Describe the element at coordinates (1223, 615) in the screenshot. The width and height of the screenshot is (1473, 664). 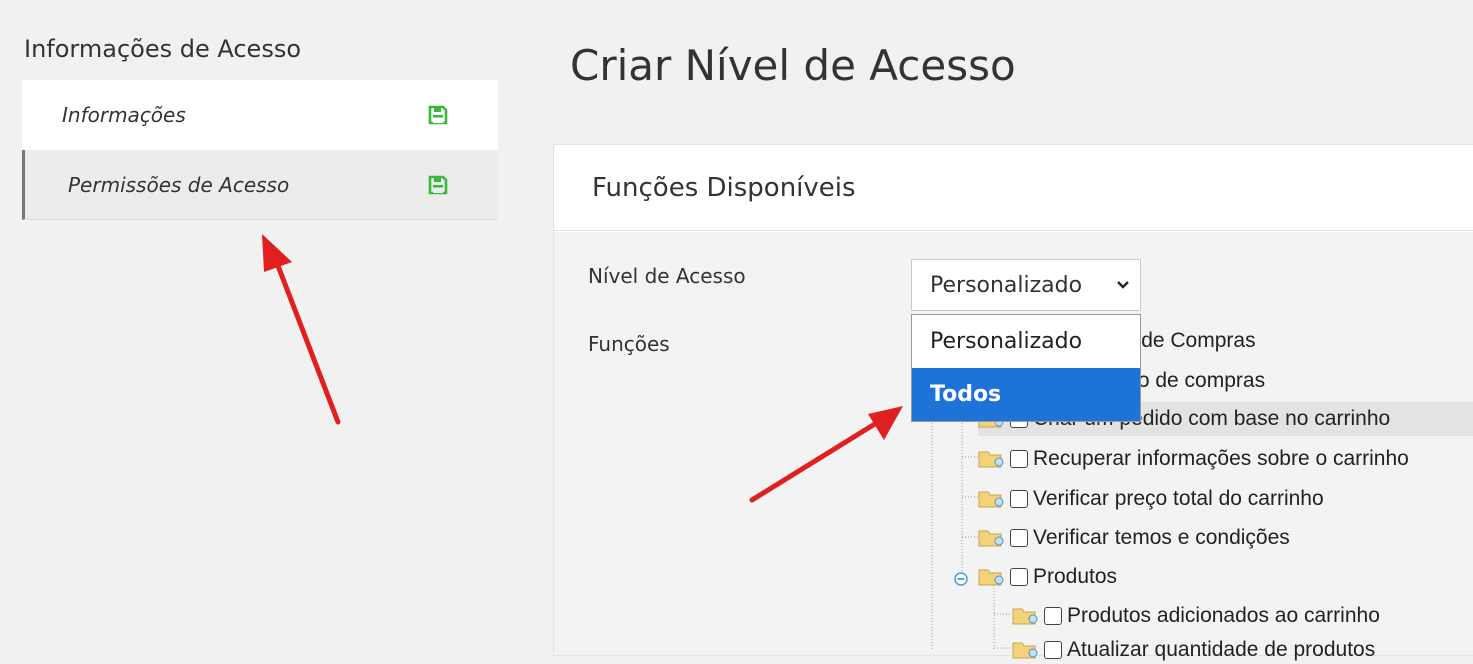
I see `tree-item-label: Produtos adicionados ao carrinho` at that location.